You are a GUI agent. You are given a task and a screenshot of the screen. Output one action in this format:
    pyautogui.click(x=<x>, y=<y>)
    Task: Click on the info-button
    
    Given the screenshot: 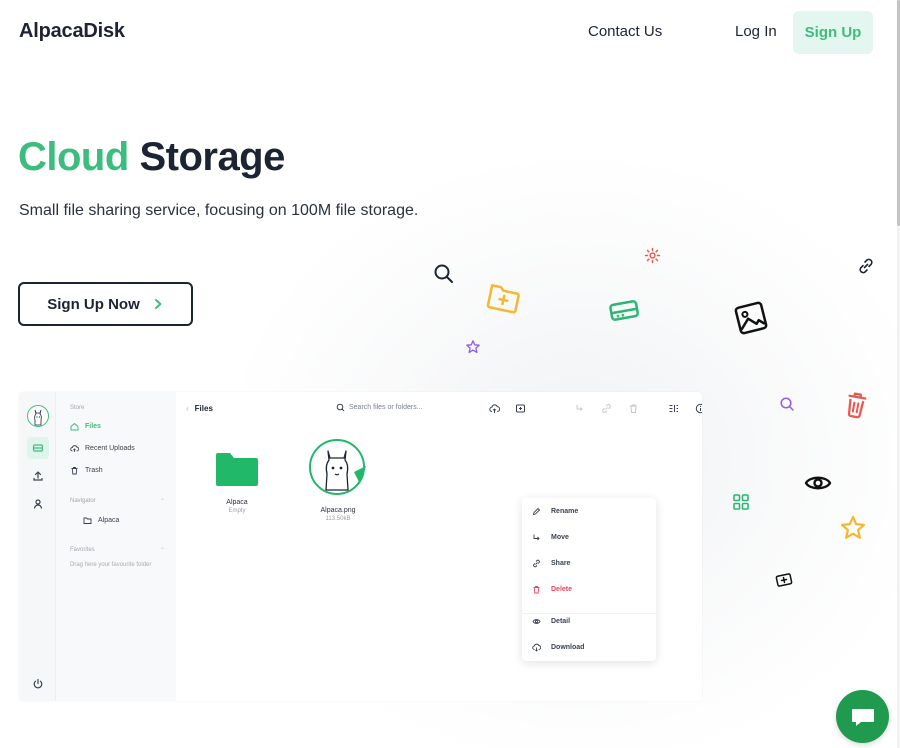 What is the action you would take?
    pyautogui.click(x=698, y=408)
    